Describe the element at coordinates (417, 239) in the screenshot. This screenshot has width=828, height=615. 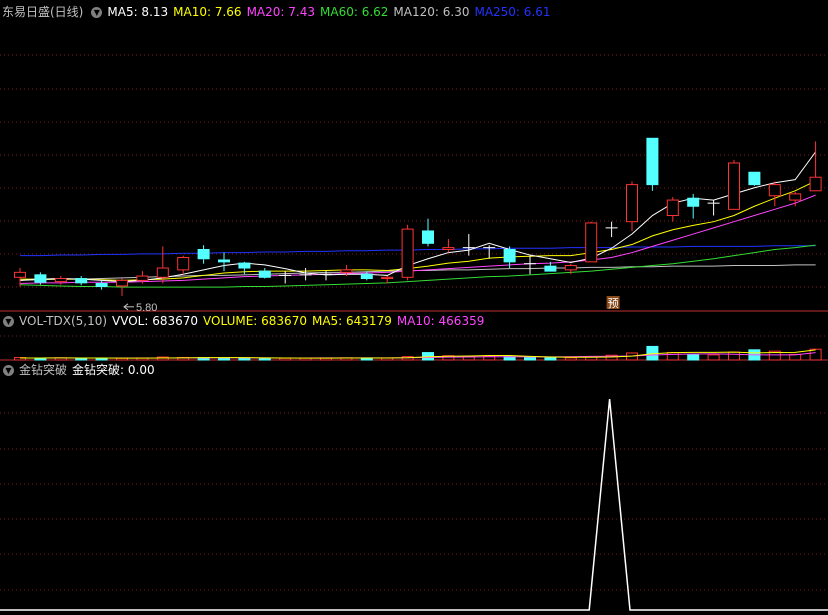
I see `ma-line-ma20` at that location.